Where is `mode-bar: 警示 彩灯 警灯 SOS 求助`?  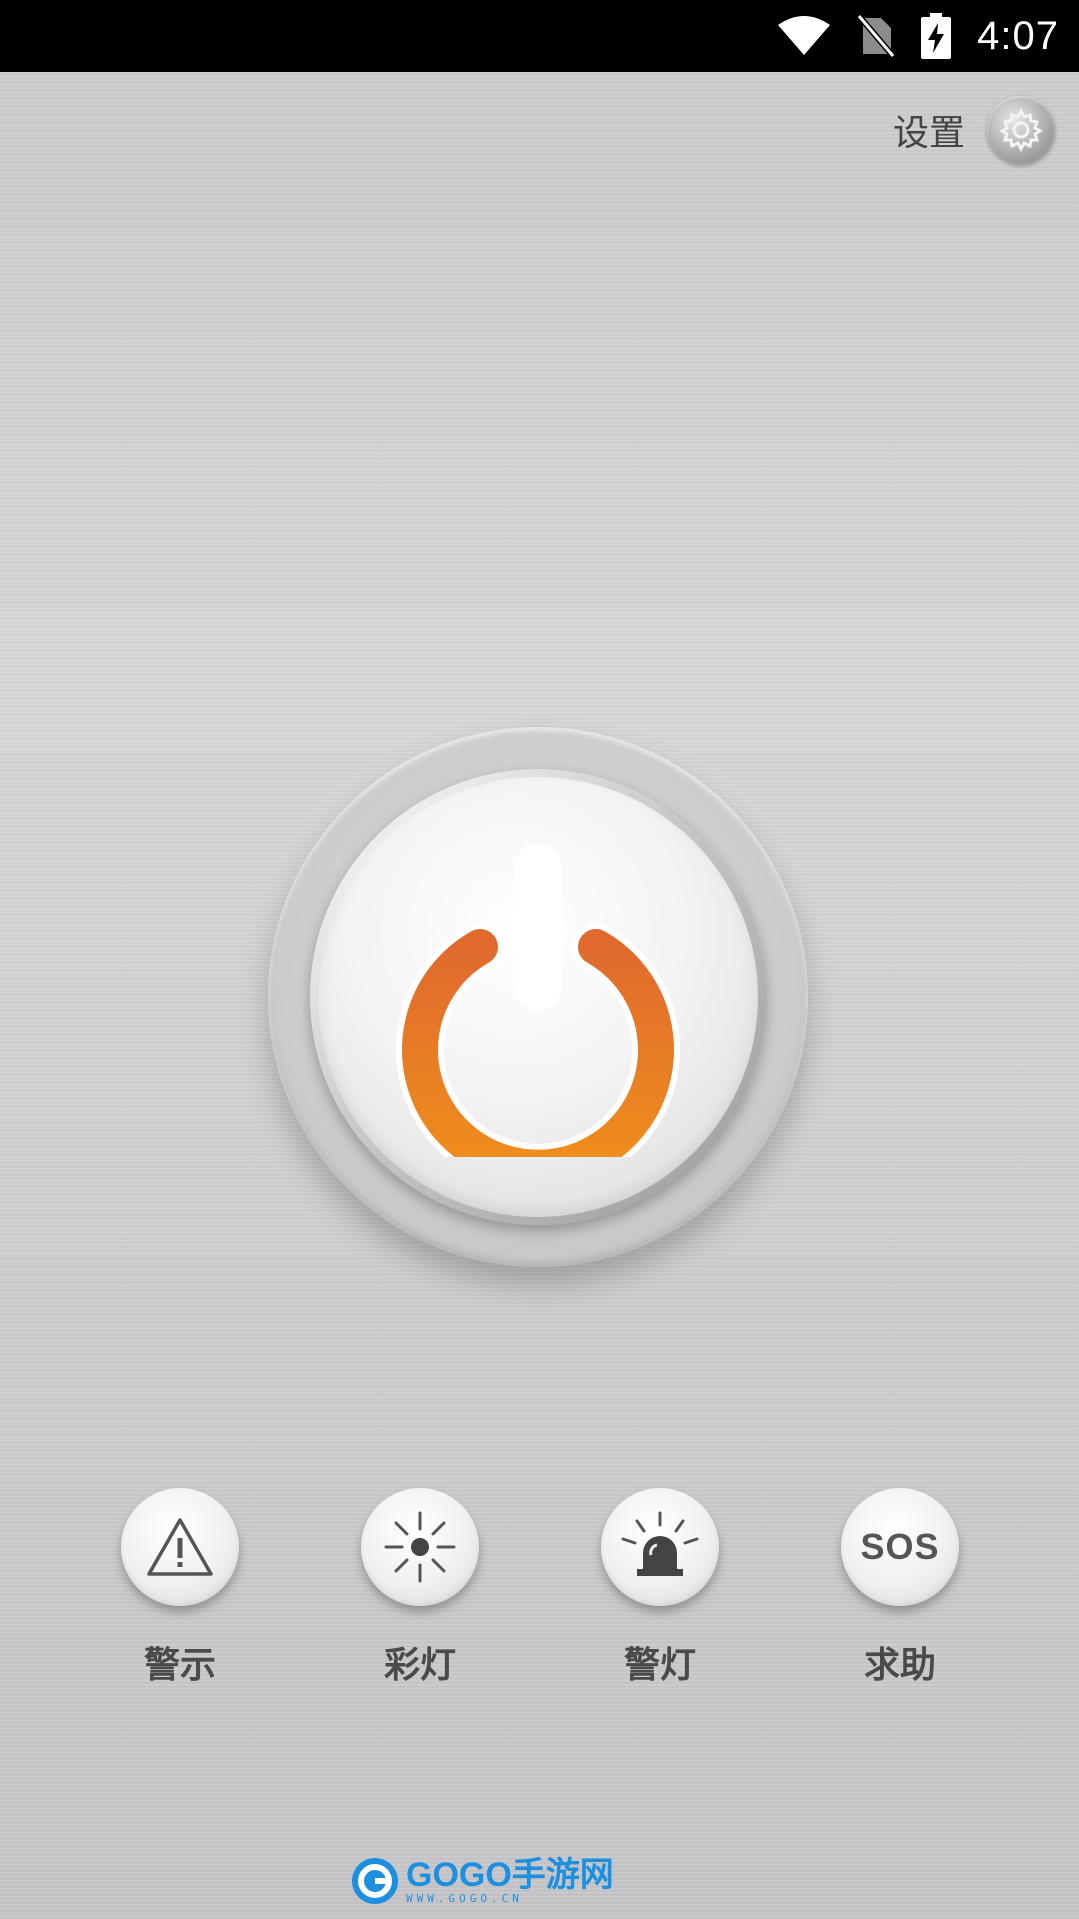
mode-bar: 警示 彩灯 警灯 SOS 求助 is located at coordinates (539, 1588).